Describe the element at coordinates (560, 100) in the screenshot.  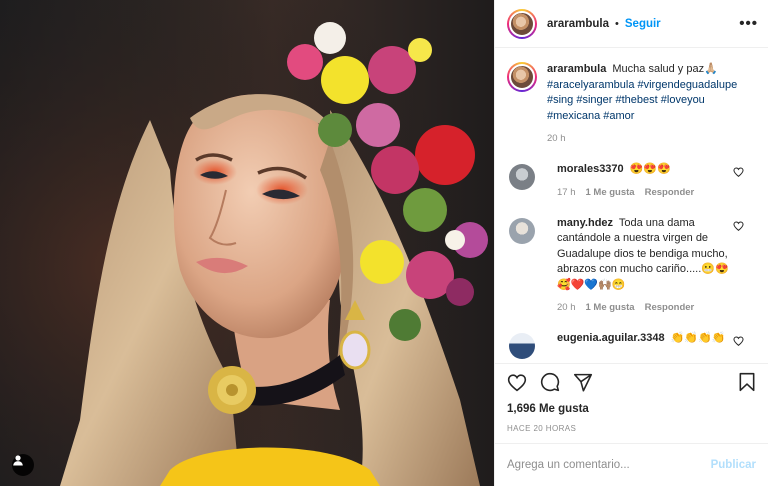
I see `hashtag-link: #sing` at that location.